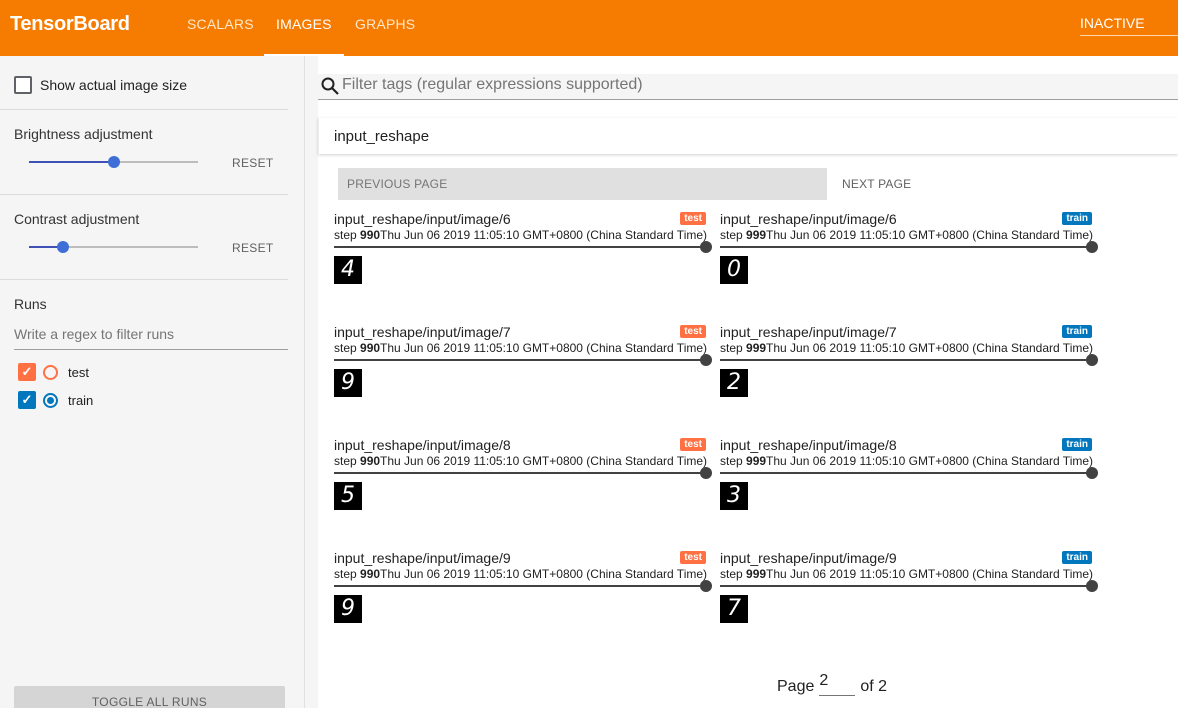 The image size is (1178, 708). What do you see at coordinates (874, 686) in the screenshot?
I see `page-total: of 2` at bounding box center [874, 686].